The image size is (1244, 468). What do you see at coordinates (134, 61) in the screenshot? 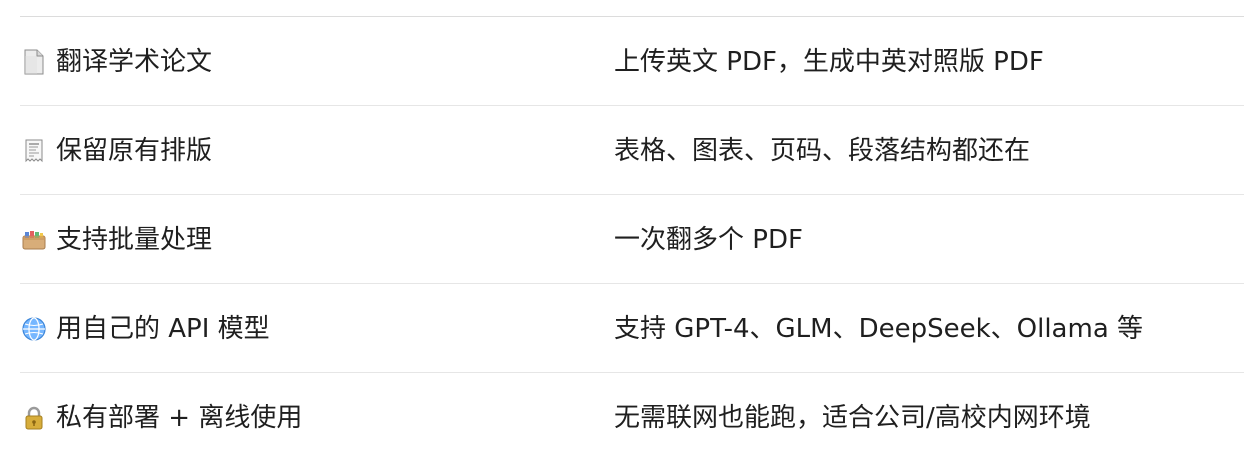
I see `feature-label: 翻译学术论文` at bounding box center [134, 61].